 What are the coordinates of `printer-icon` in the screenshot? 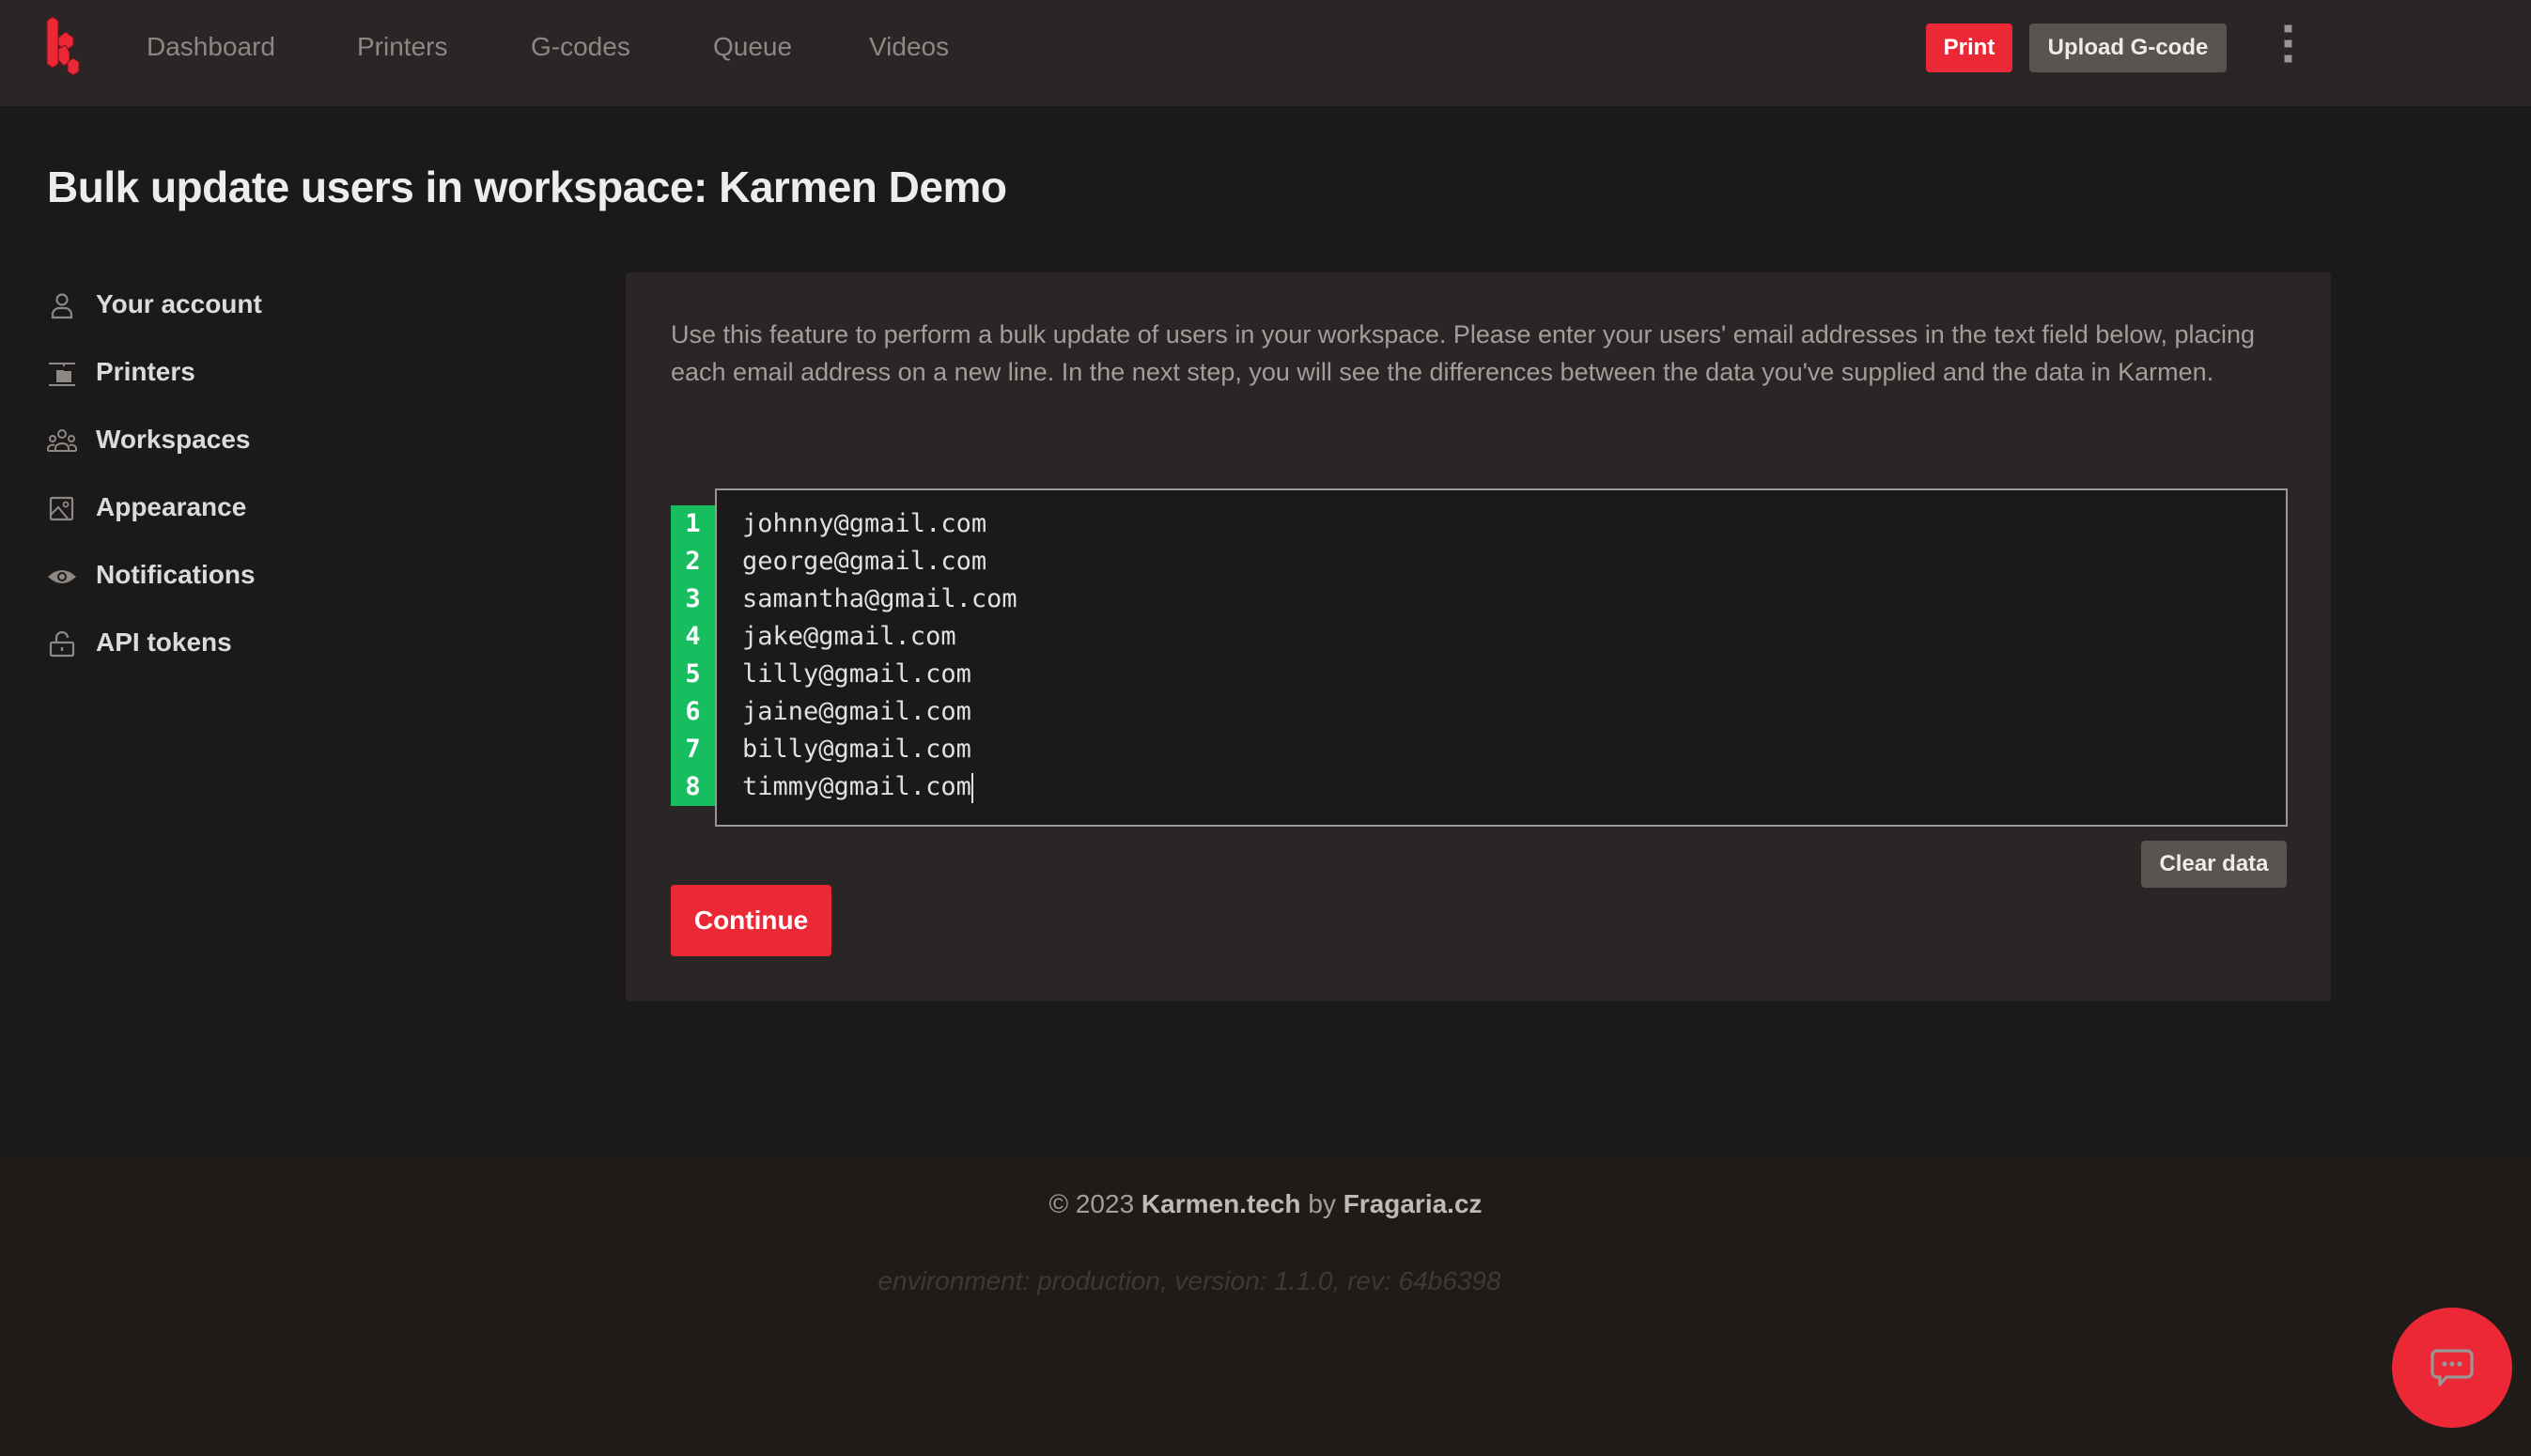 It's located at (62, 374).